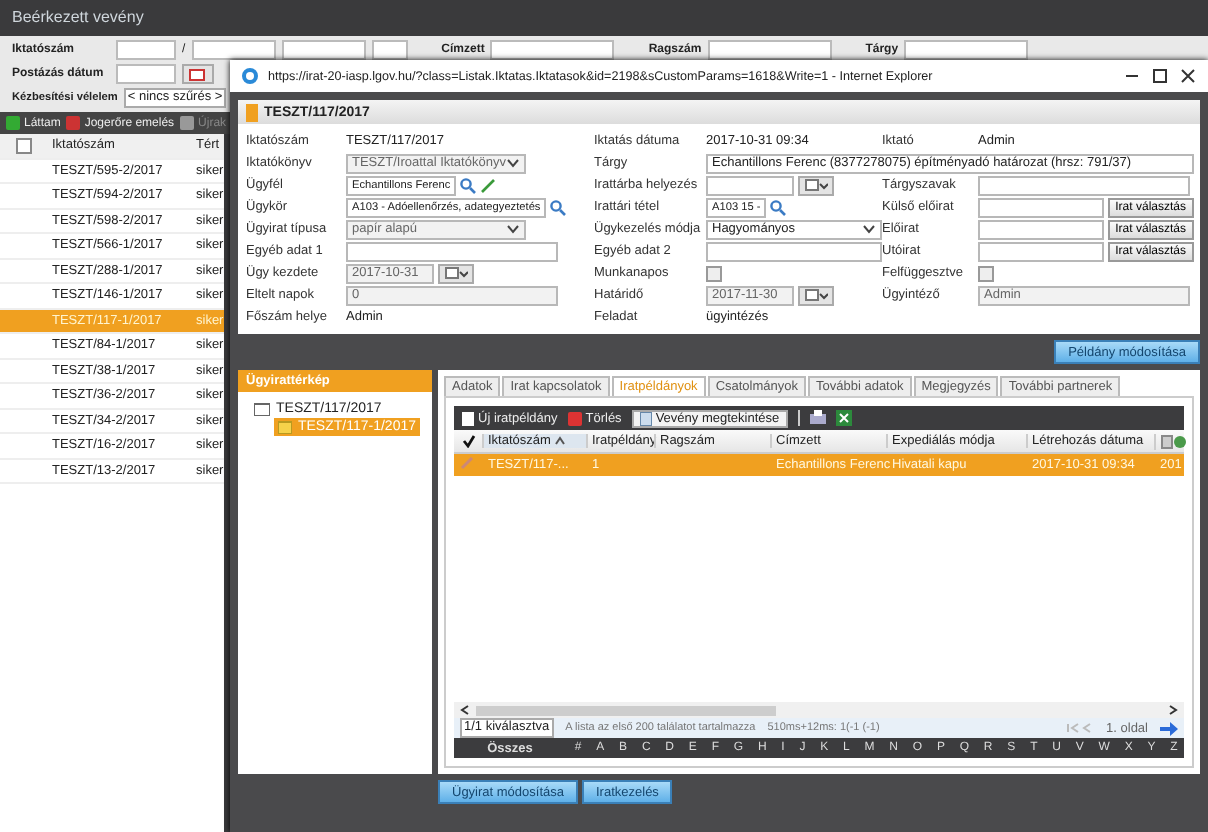 The image size is (1208, 832). What do you see at coordinates (1173, 710) in the screenshot?
I see `scroll-right-icon` at bounding box center [1173, 710].